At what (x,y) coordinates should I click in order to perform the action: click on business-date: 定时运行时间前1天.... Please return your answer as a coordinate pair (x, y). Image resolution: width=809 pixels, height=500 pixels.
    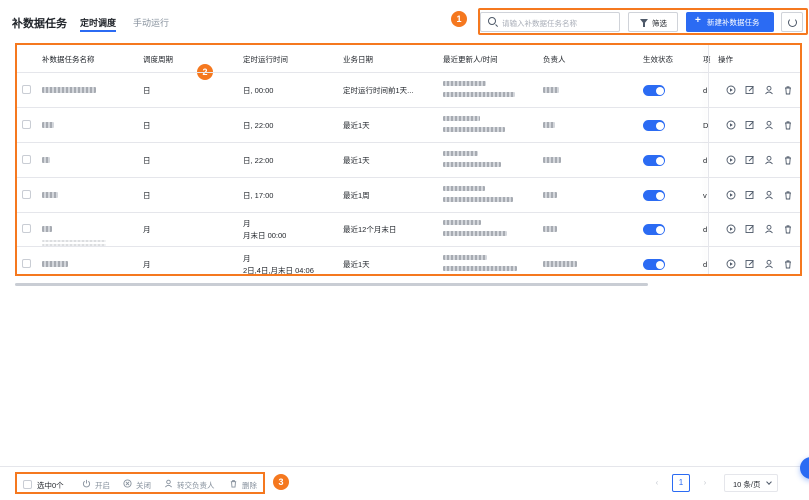
    Looking at the image, I should click on (378, 90).